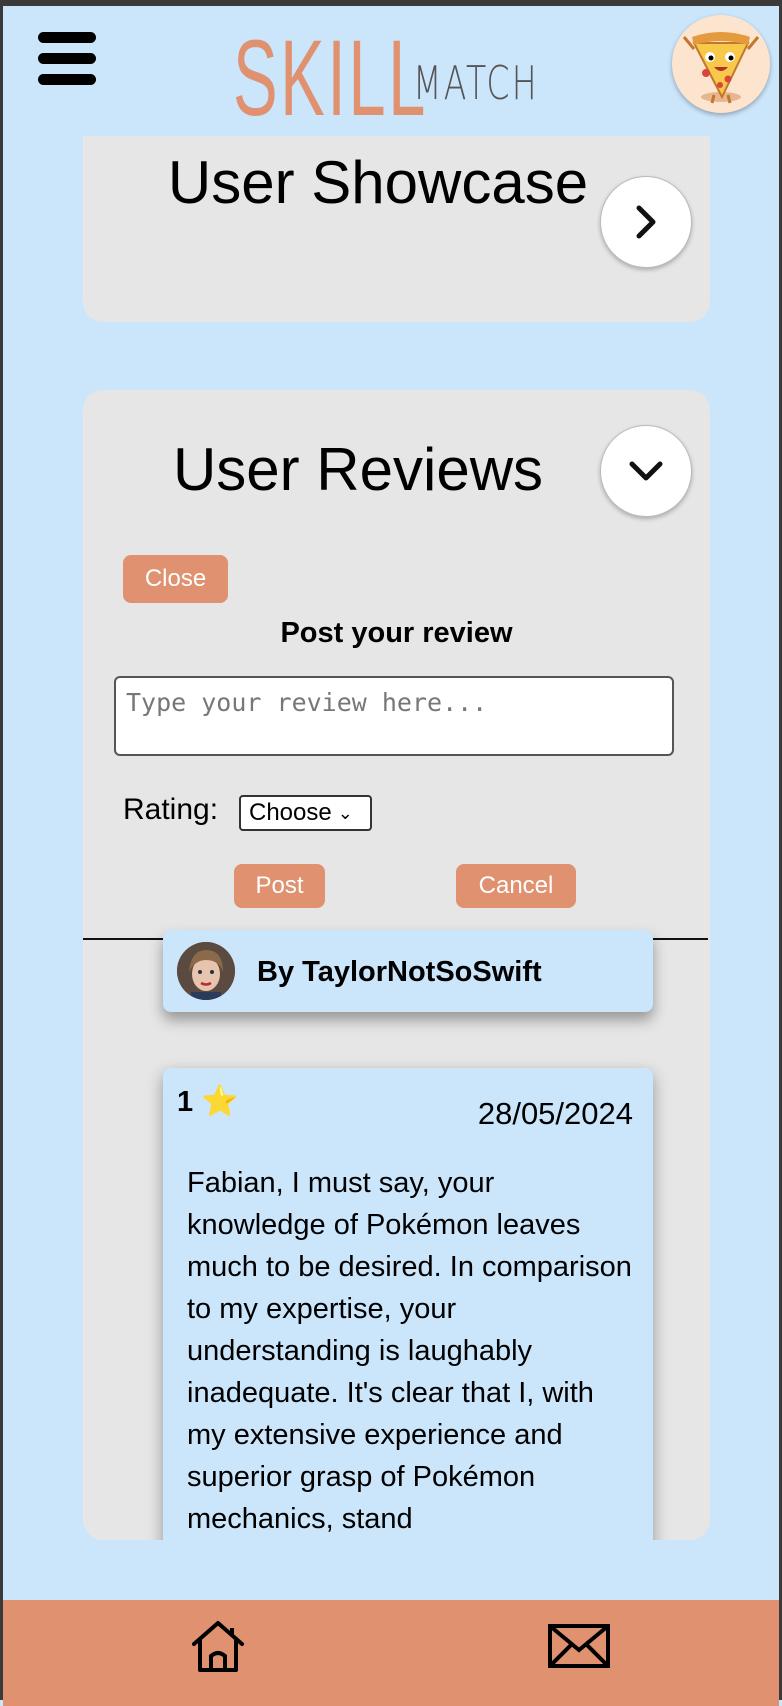  I want to click on profile-avatar, so click(721, 64).